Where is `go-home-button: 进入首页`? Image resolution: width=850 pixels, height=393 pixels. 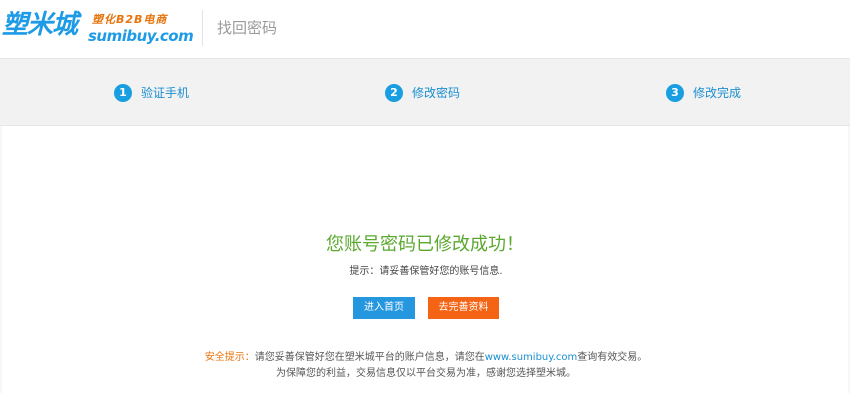 go-home-button: 进入首页 is located at coordinates (384, 308).